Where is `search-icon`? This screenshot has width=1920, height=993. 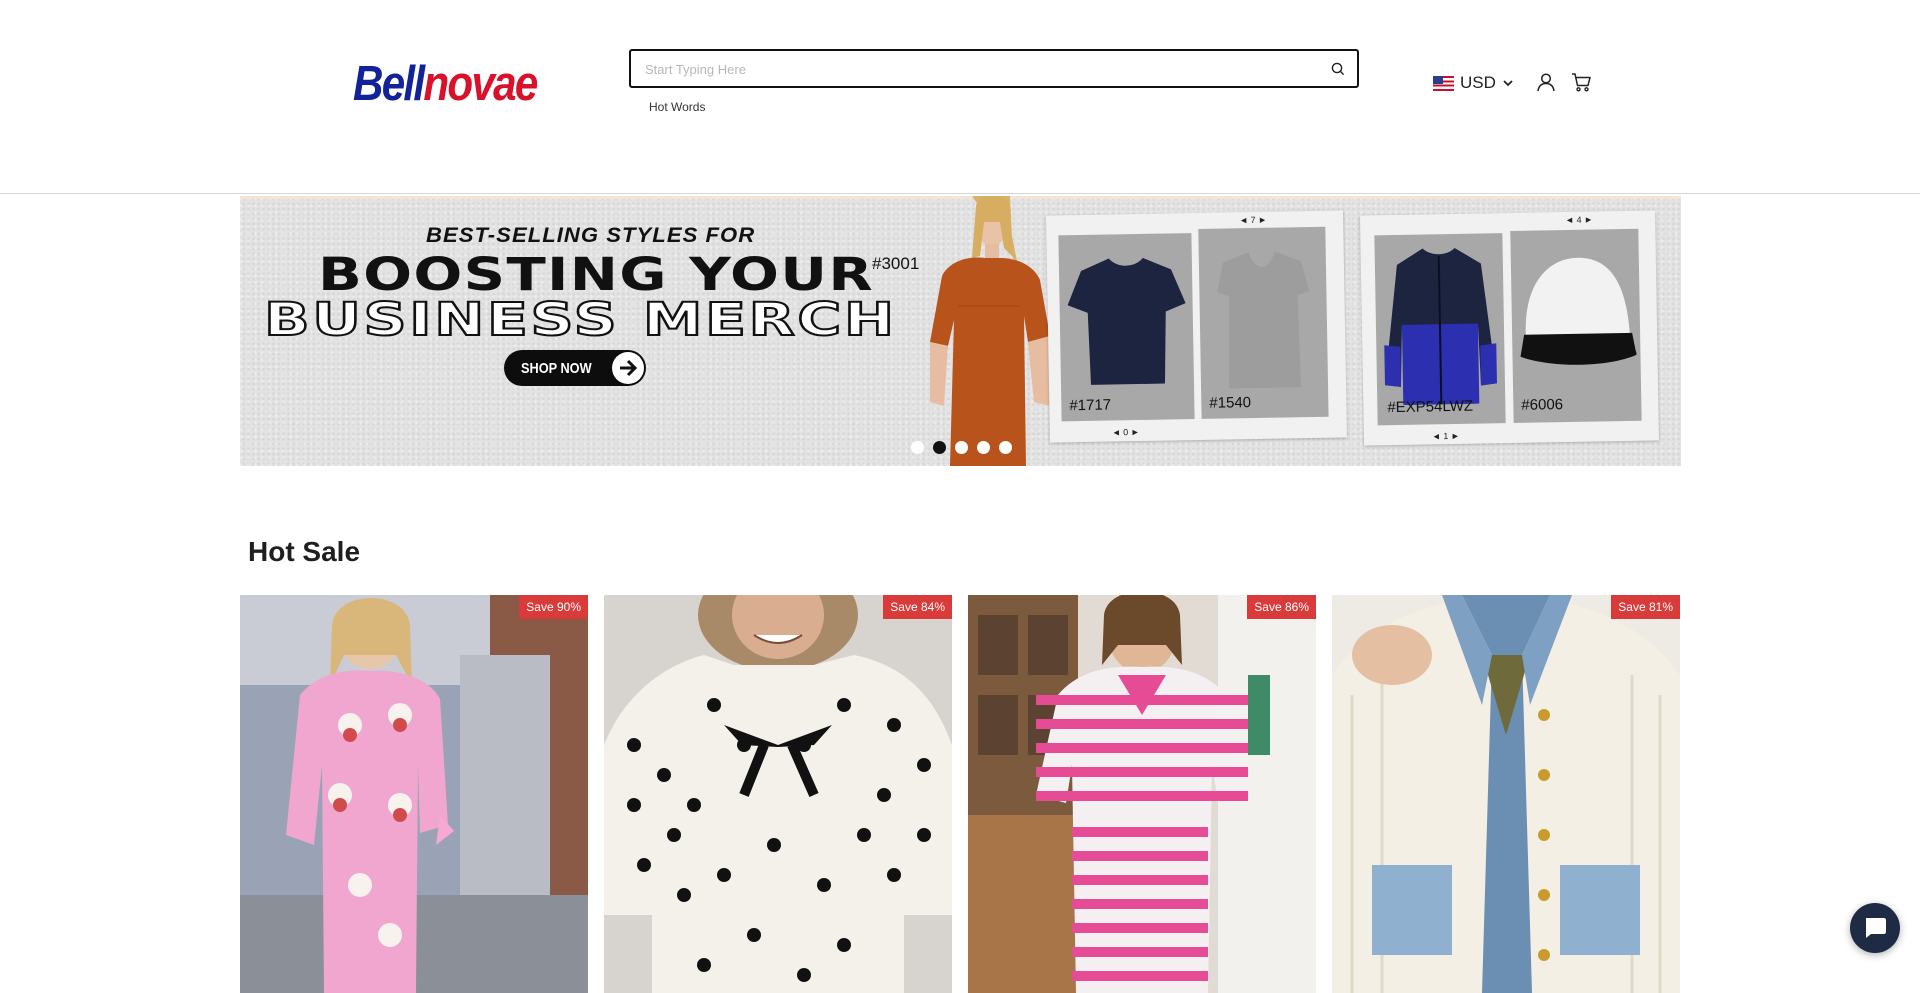
search-icon is located at coordinates (1338, 69).